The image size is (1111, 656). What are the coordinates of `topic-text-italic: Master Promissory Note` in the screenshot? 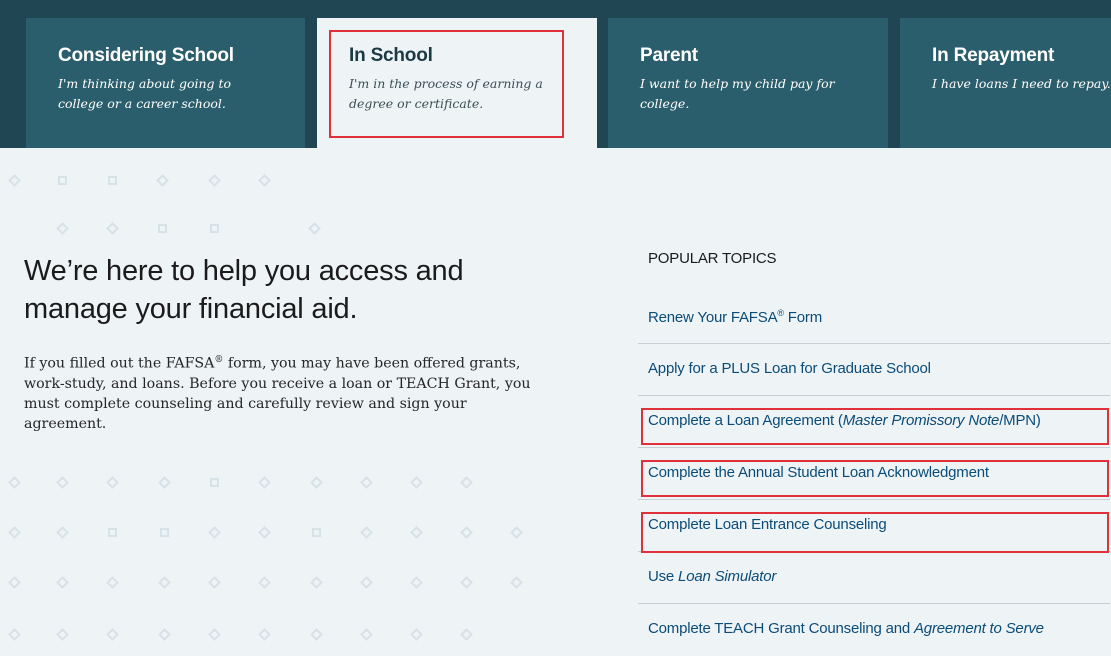 It's located at (921, 420).